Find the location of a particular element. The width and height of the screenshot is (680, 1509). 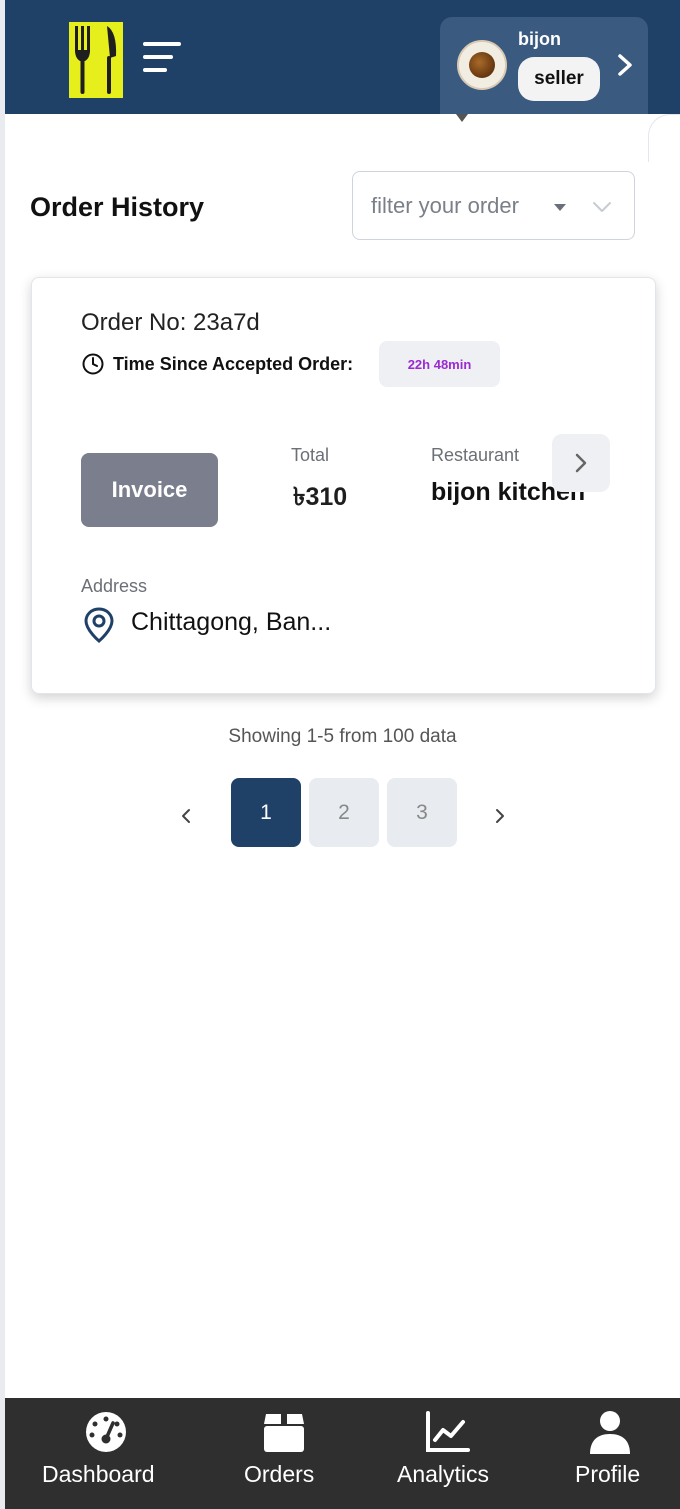

bottom-navigation: Dashboard Orders Analytics Profile is located at coordinates (342, 1453).